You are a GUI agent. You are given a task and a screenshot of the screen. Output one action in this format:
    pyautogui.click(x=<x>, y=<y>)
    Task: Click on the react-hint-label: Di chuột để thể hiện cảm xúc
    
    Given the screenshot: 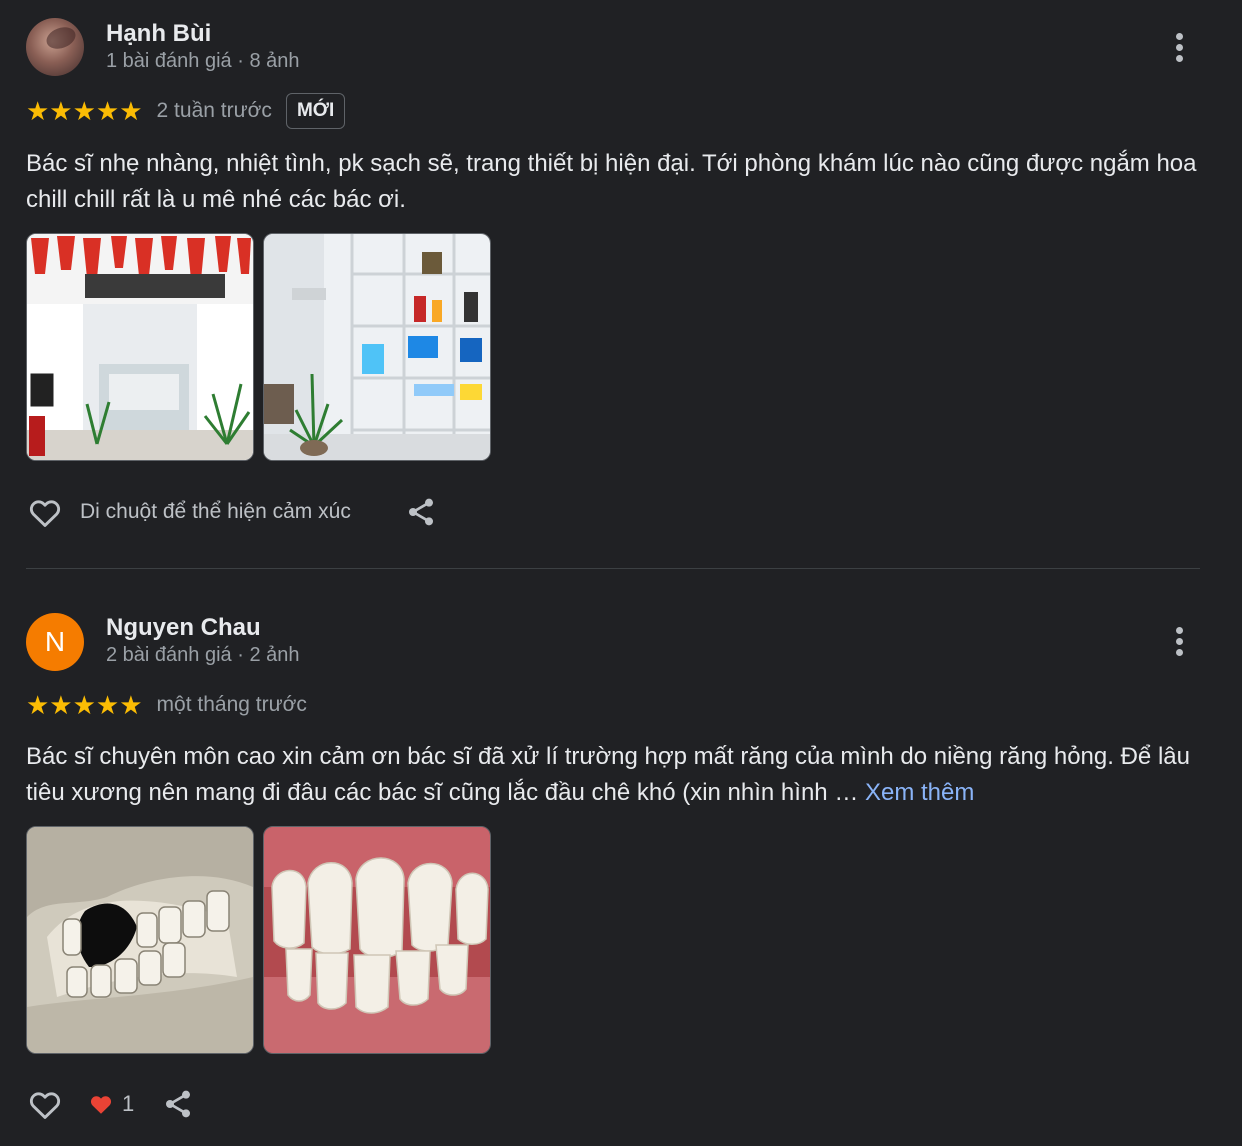 What is the action you would take?
    pyautogui.click(x=215, y=511)
    